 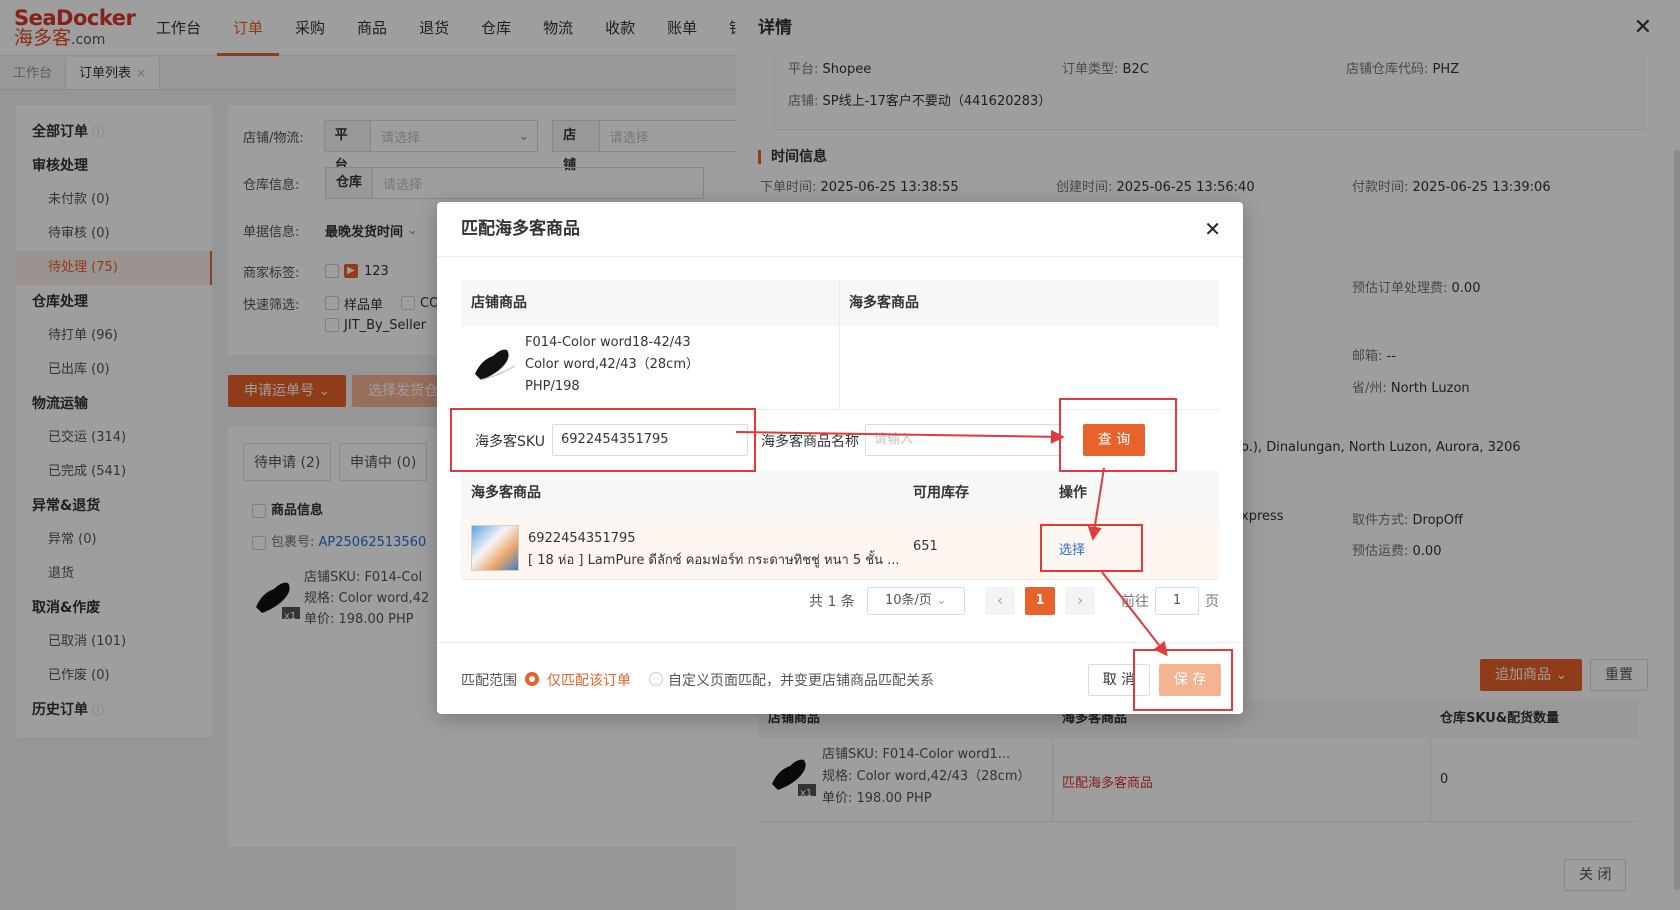 I want to click on annotation-box-query, so click(x=1118, y=435).